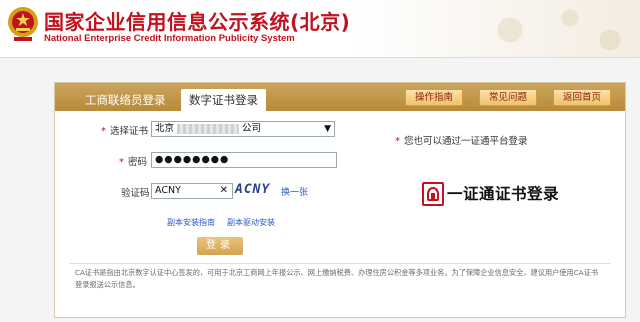 The width and height of the screenshot is (640, 322). Describe the element at coordinates (208, 128) in the screenshot. I see `redacted-text` at that location.